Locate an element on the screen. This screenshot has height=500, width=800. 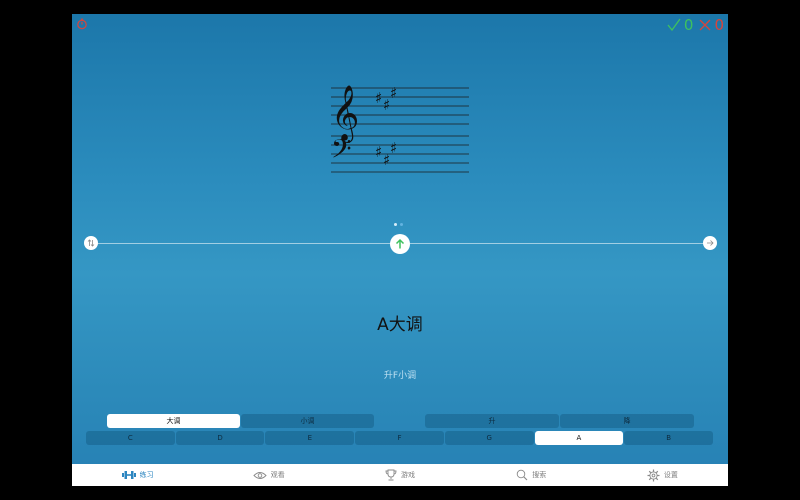
tab-search: 搜索 is located at coordinates (531, 475).